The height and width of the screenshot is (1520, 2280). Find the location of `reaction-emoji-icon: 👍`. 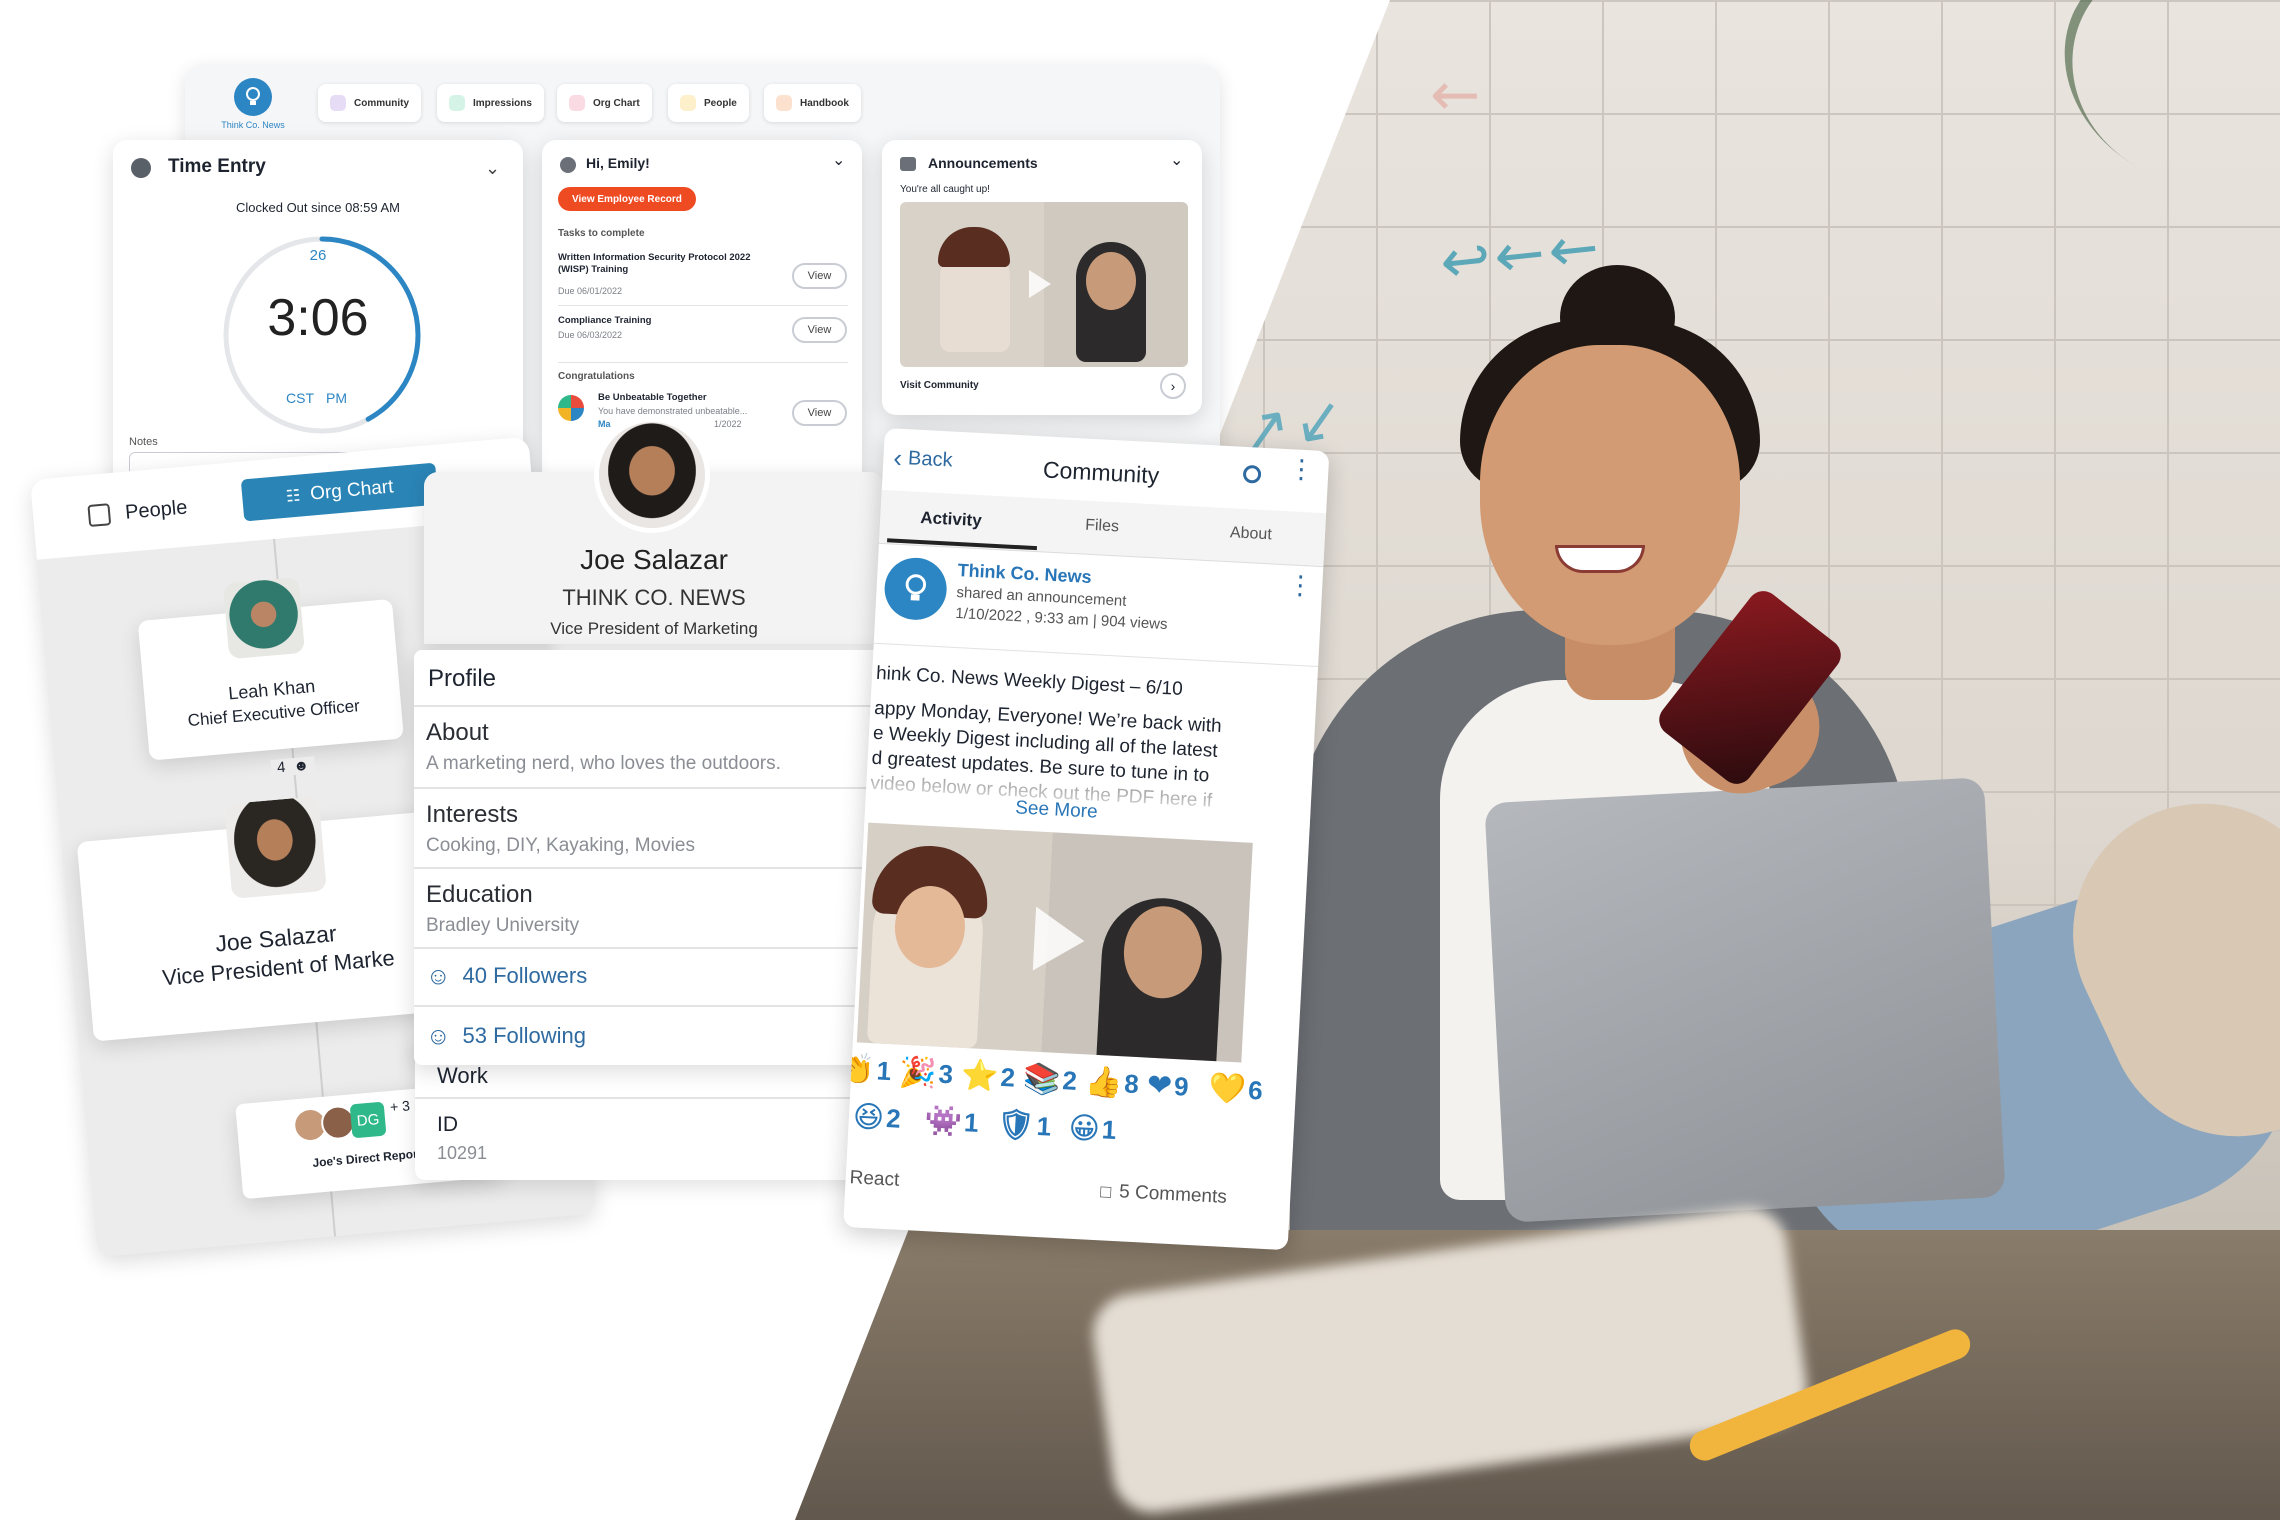

reaction-emoji-icon: 👍 is located at coordinates (1104, 1083).